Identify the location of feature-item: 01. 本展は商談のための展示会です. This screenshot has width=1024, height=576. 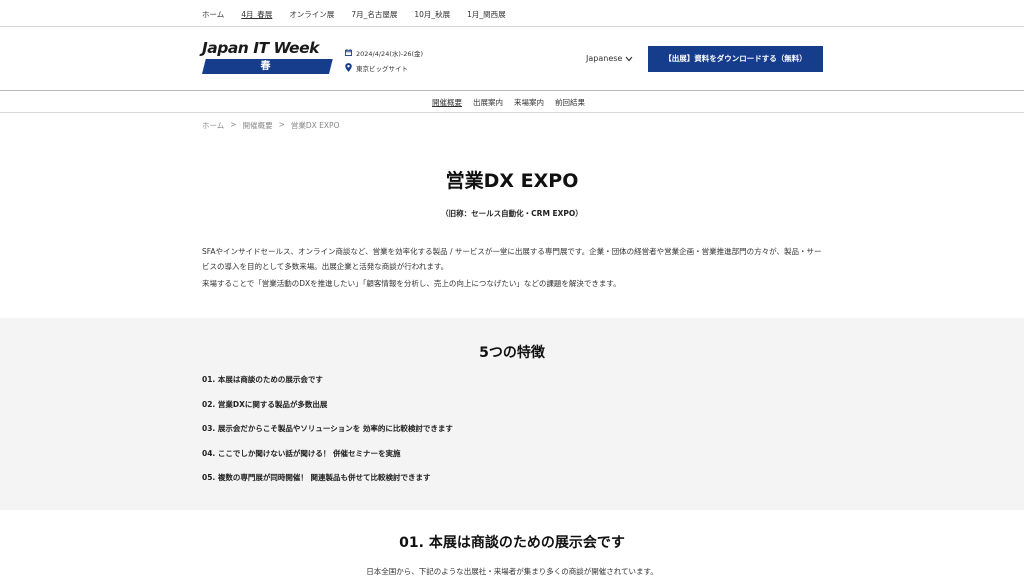
(327, 386).